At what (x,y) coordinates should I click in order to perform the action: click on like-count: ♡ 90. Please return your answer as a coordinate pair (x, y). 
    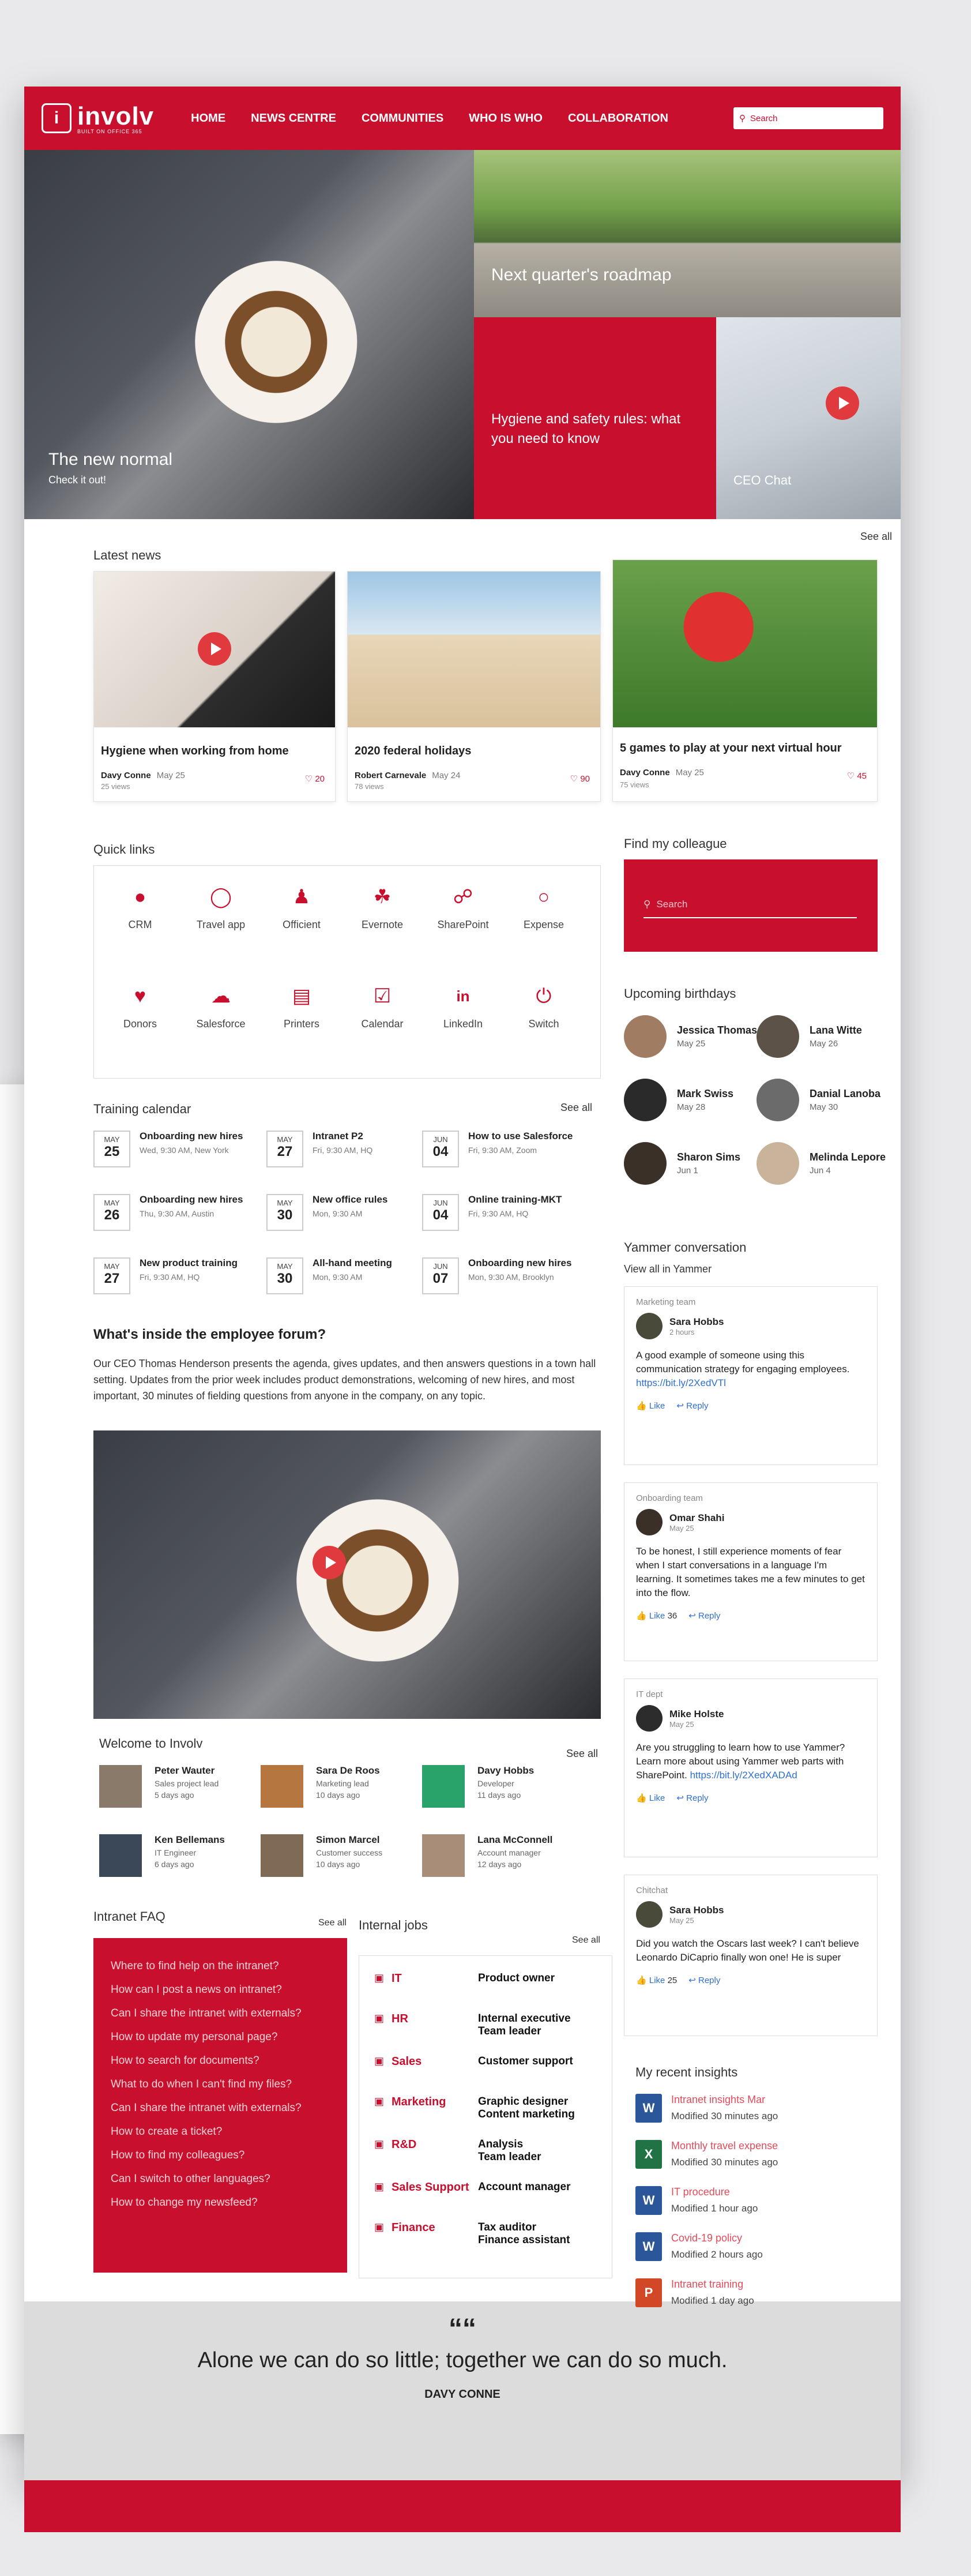
    Looking at the image, I should click on (580, 778).